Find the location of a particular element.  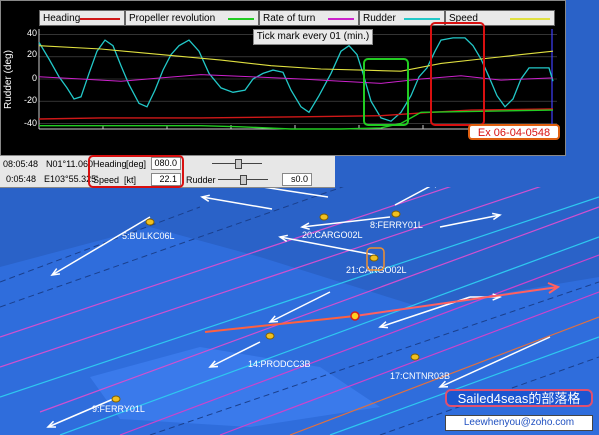

email-watermark: Leewhenyou@zoho.com is located at coordinates (519, 423).